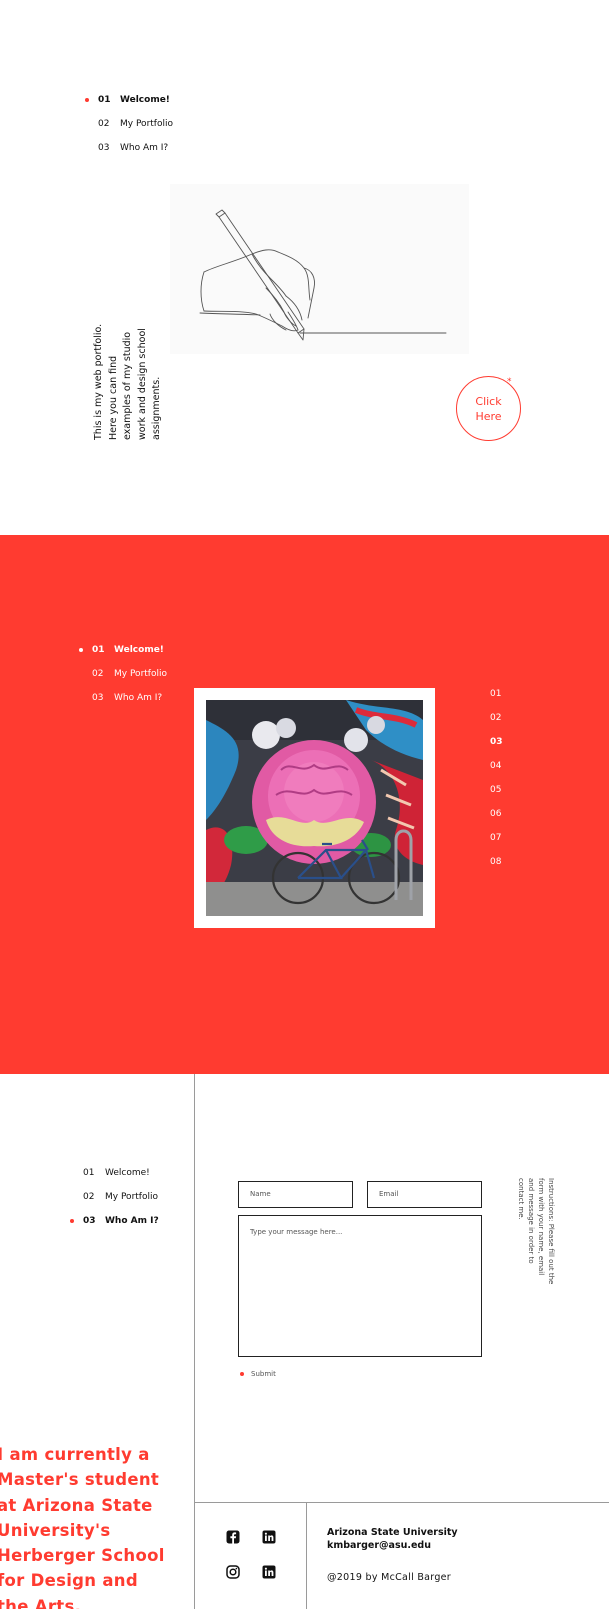 The height and width of the screenshot is (1609, 609). I want to click on submit-dot-icon, so click(242, 1374).